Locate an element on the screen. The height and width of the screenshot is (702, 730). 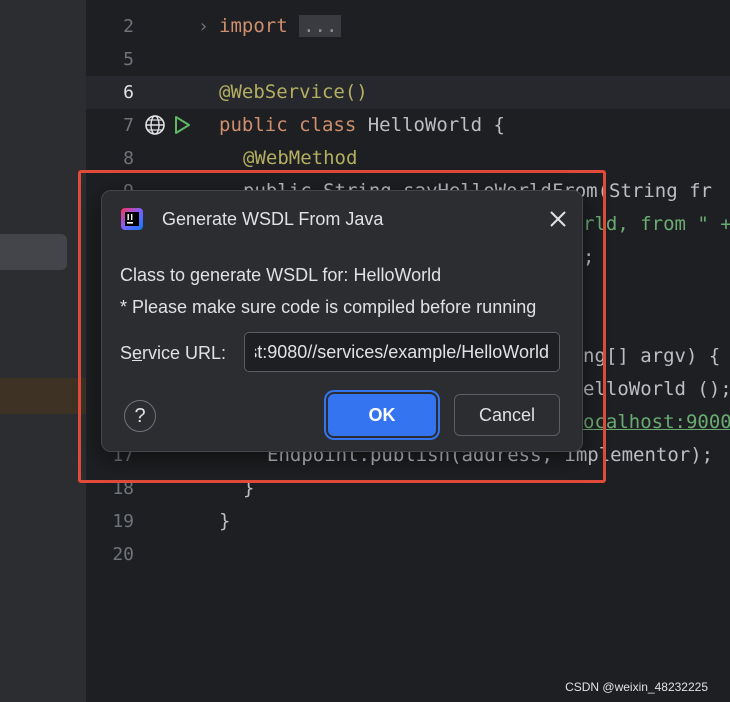
web-service-globe-icon is located at coordinates (155, 125).